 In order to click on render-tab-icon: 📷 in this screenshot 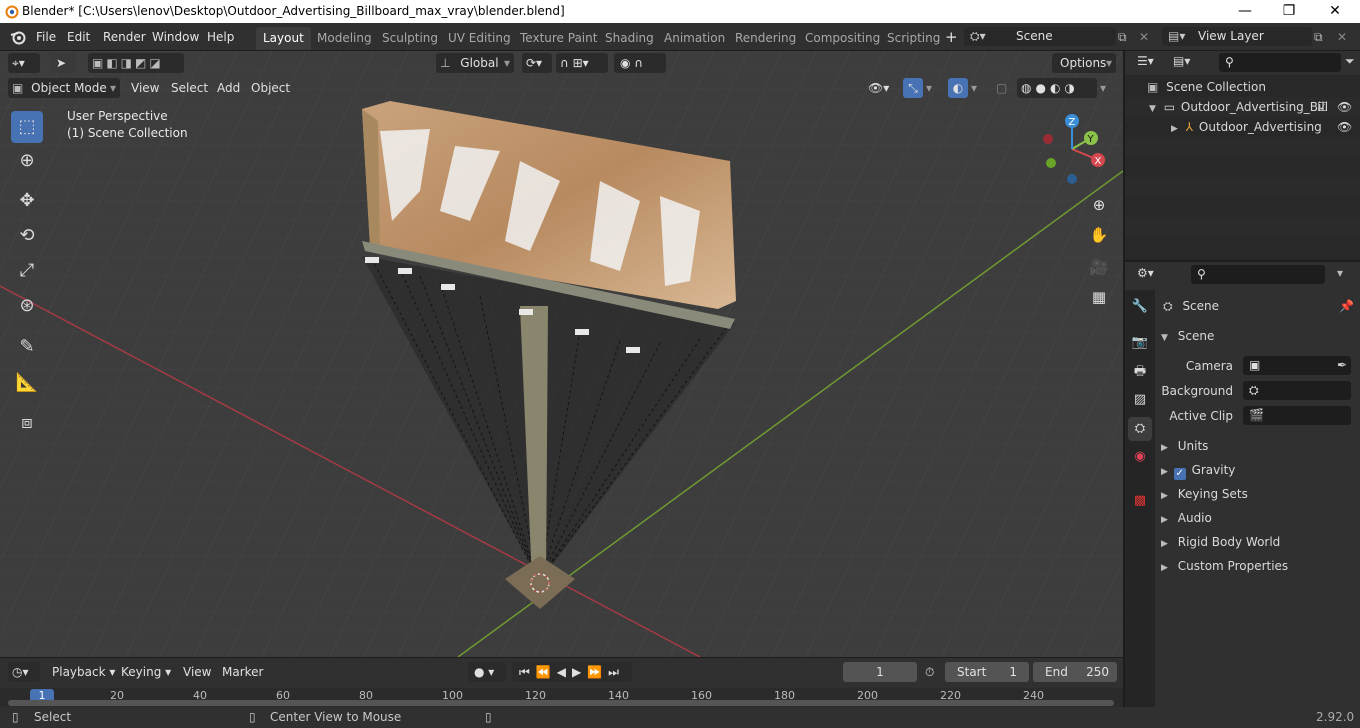, I will do `click(1140, 343)`.